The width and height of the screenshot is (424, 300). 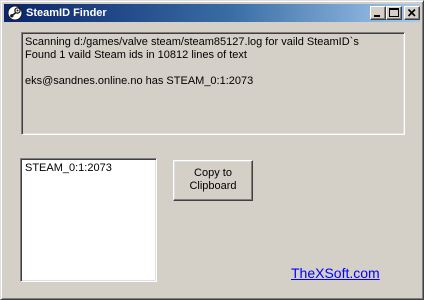 I want to click on close-icon, so click(x=411, y=12).